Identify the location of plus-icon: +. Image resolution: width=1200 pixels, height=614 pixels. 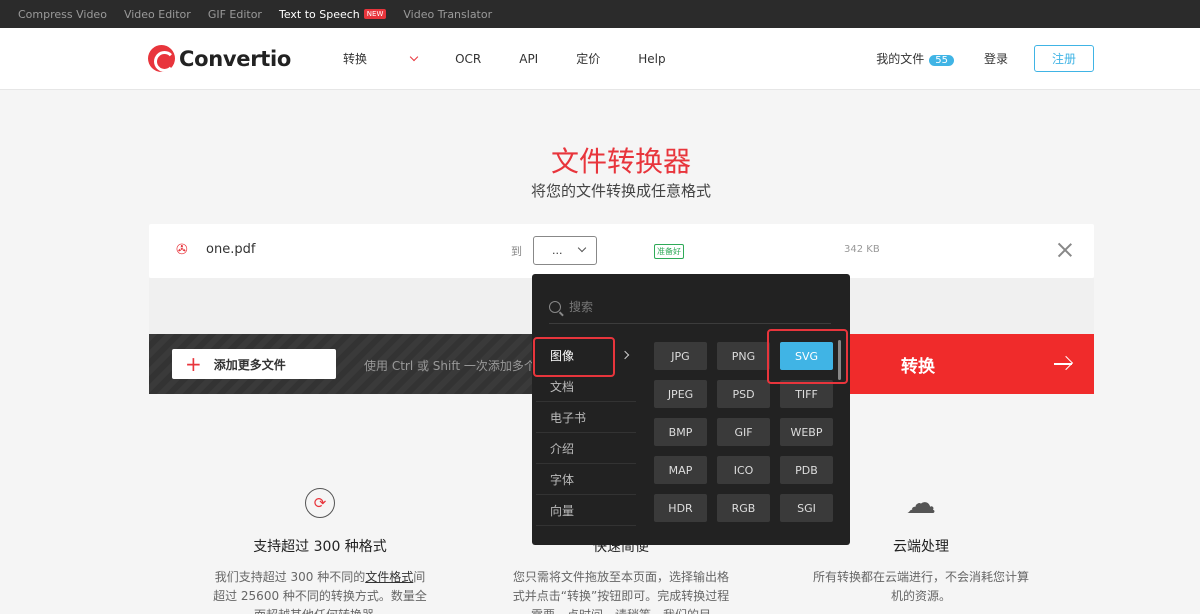
(193, 364).